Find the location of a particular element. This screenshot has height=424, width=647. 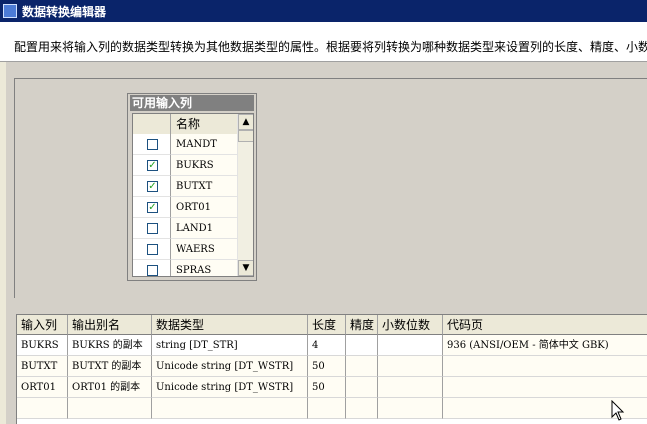

title-bar: 数据转换编辑器 is located at coordinates (323, 11).